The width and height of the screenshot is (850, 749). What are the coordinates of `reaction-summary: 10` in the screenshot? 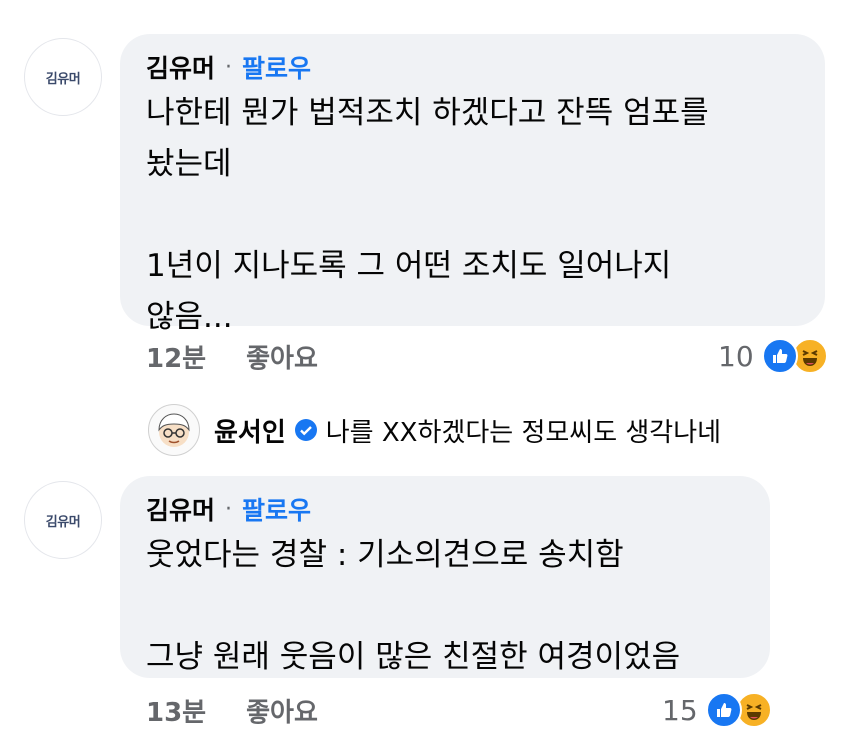 It's located at (773, 356).